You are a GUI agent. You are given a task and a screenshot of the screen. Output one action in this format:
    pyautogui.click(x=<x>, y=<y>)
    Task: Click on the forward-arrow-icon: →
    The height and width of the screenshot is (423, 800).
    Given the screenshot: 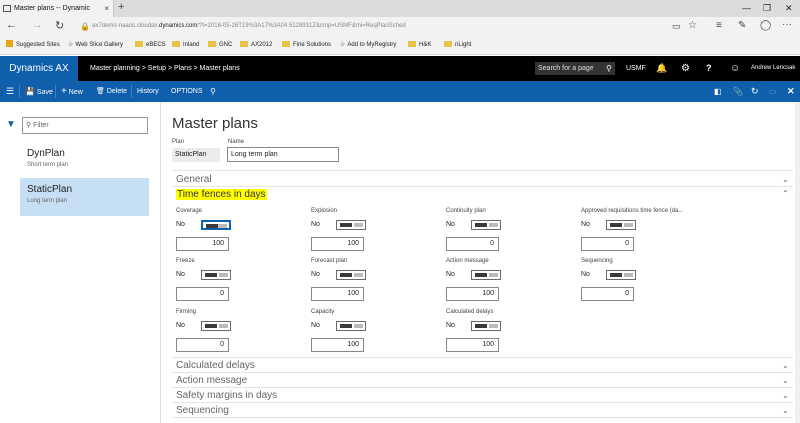 What is the action you would take?
    pyautogui.click(x=37, y=25)
    